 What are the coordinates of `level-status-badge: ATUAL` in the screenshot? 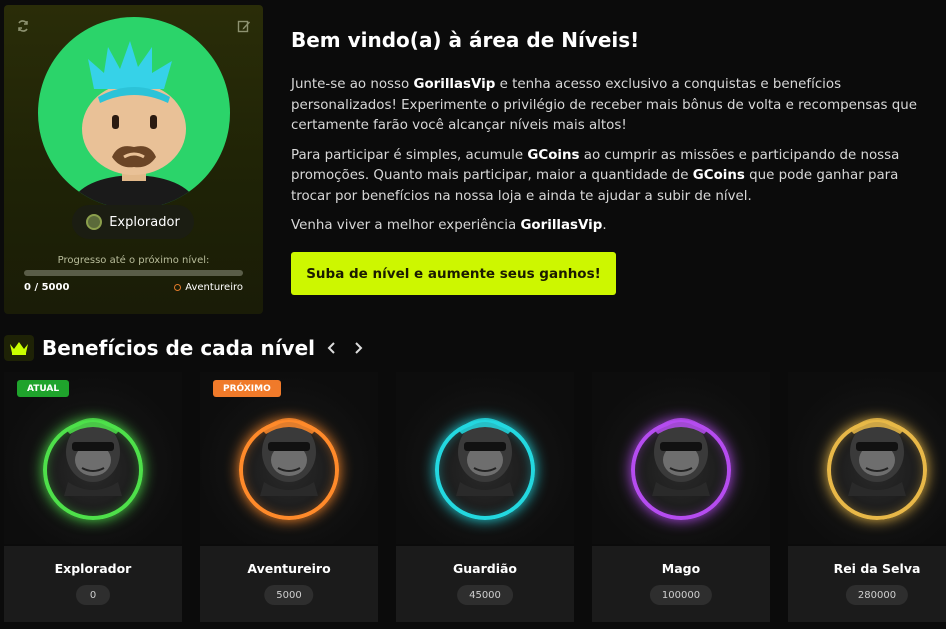 It's located at (43, 388).